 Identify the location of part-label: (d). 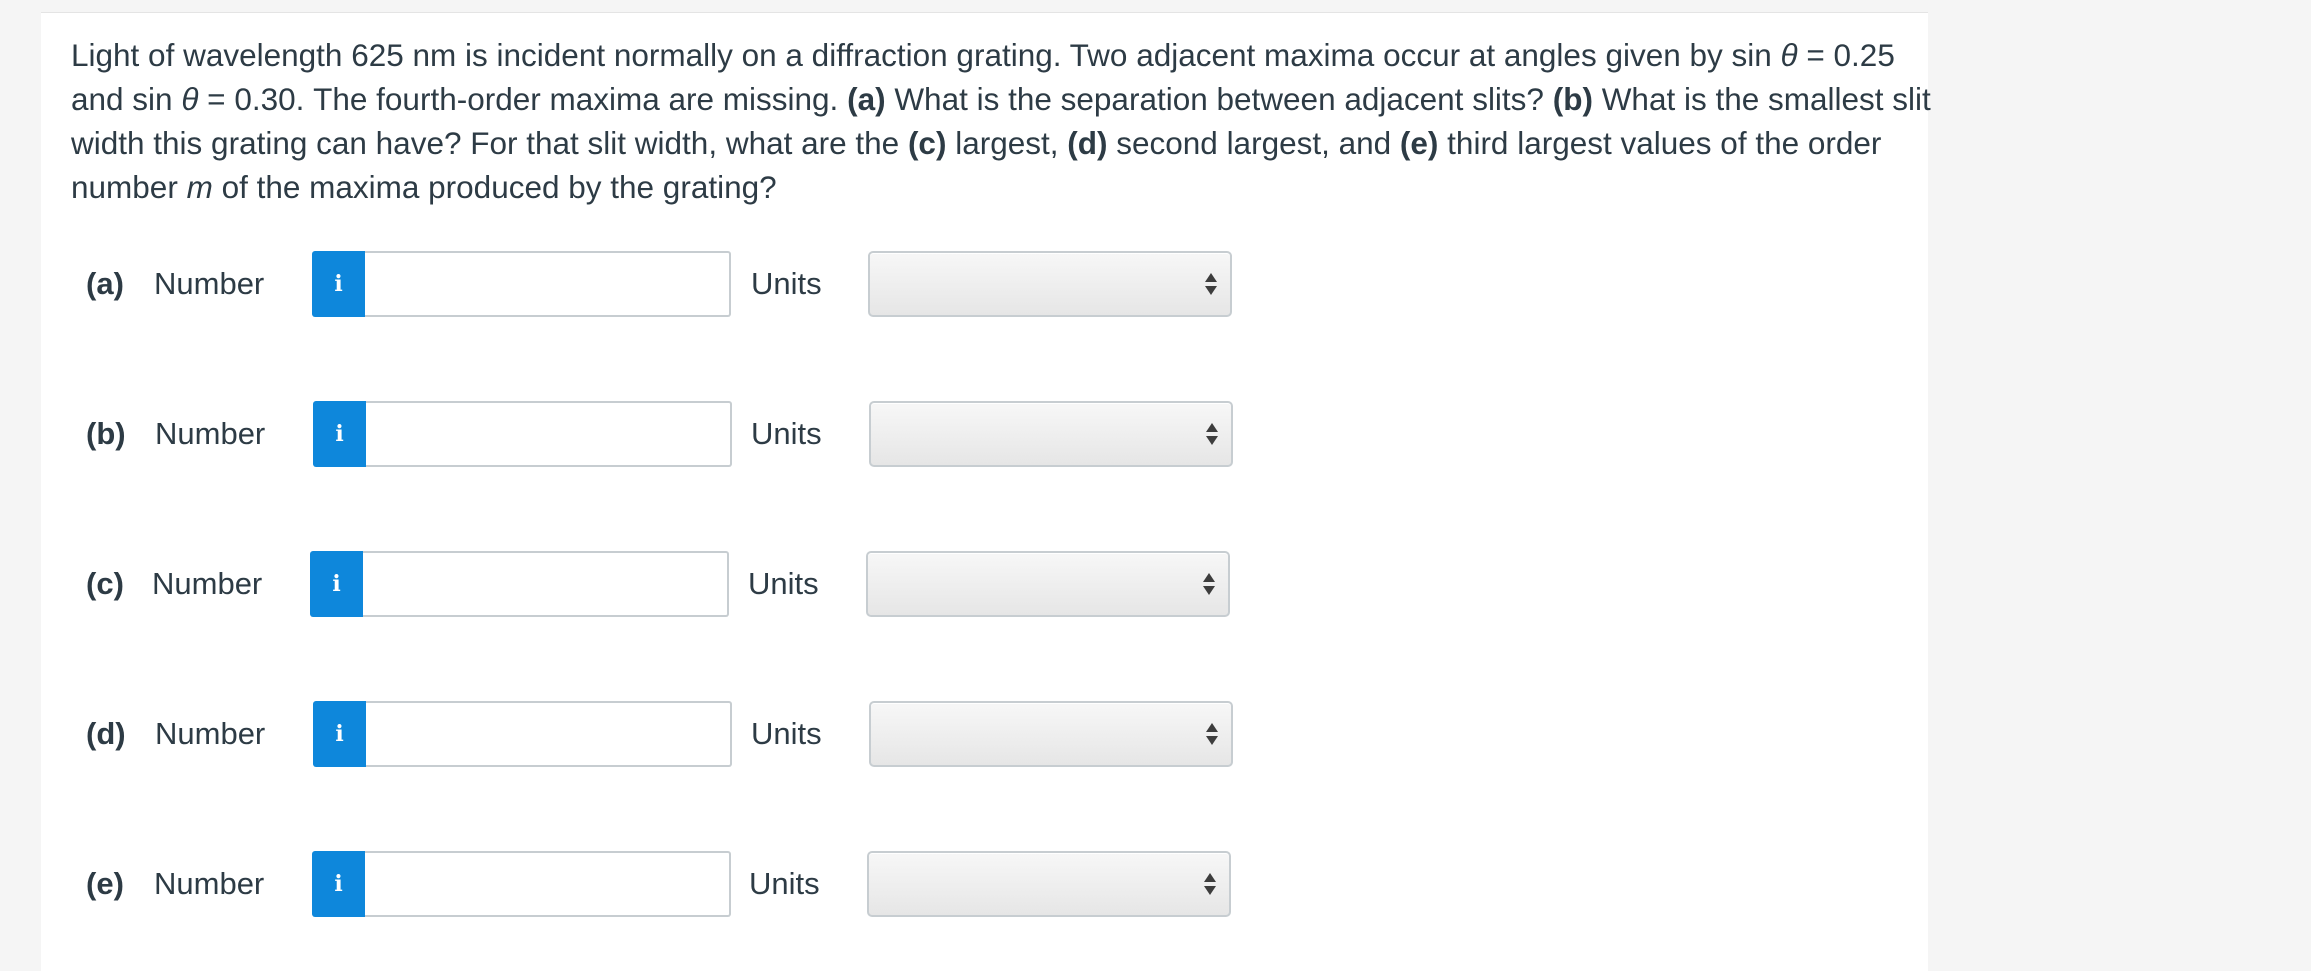
(106, 733).